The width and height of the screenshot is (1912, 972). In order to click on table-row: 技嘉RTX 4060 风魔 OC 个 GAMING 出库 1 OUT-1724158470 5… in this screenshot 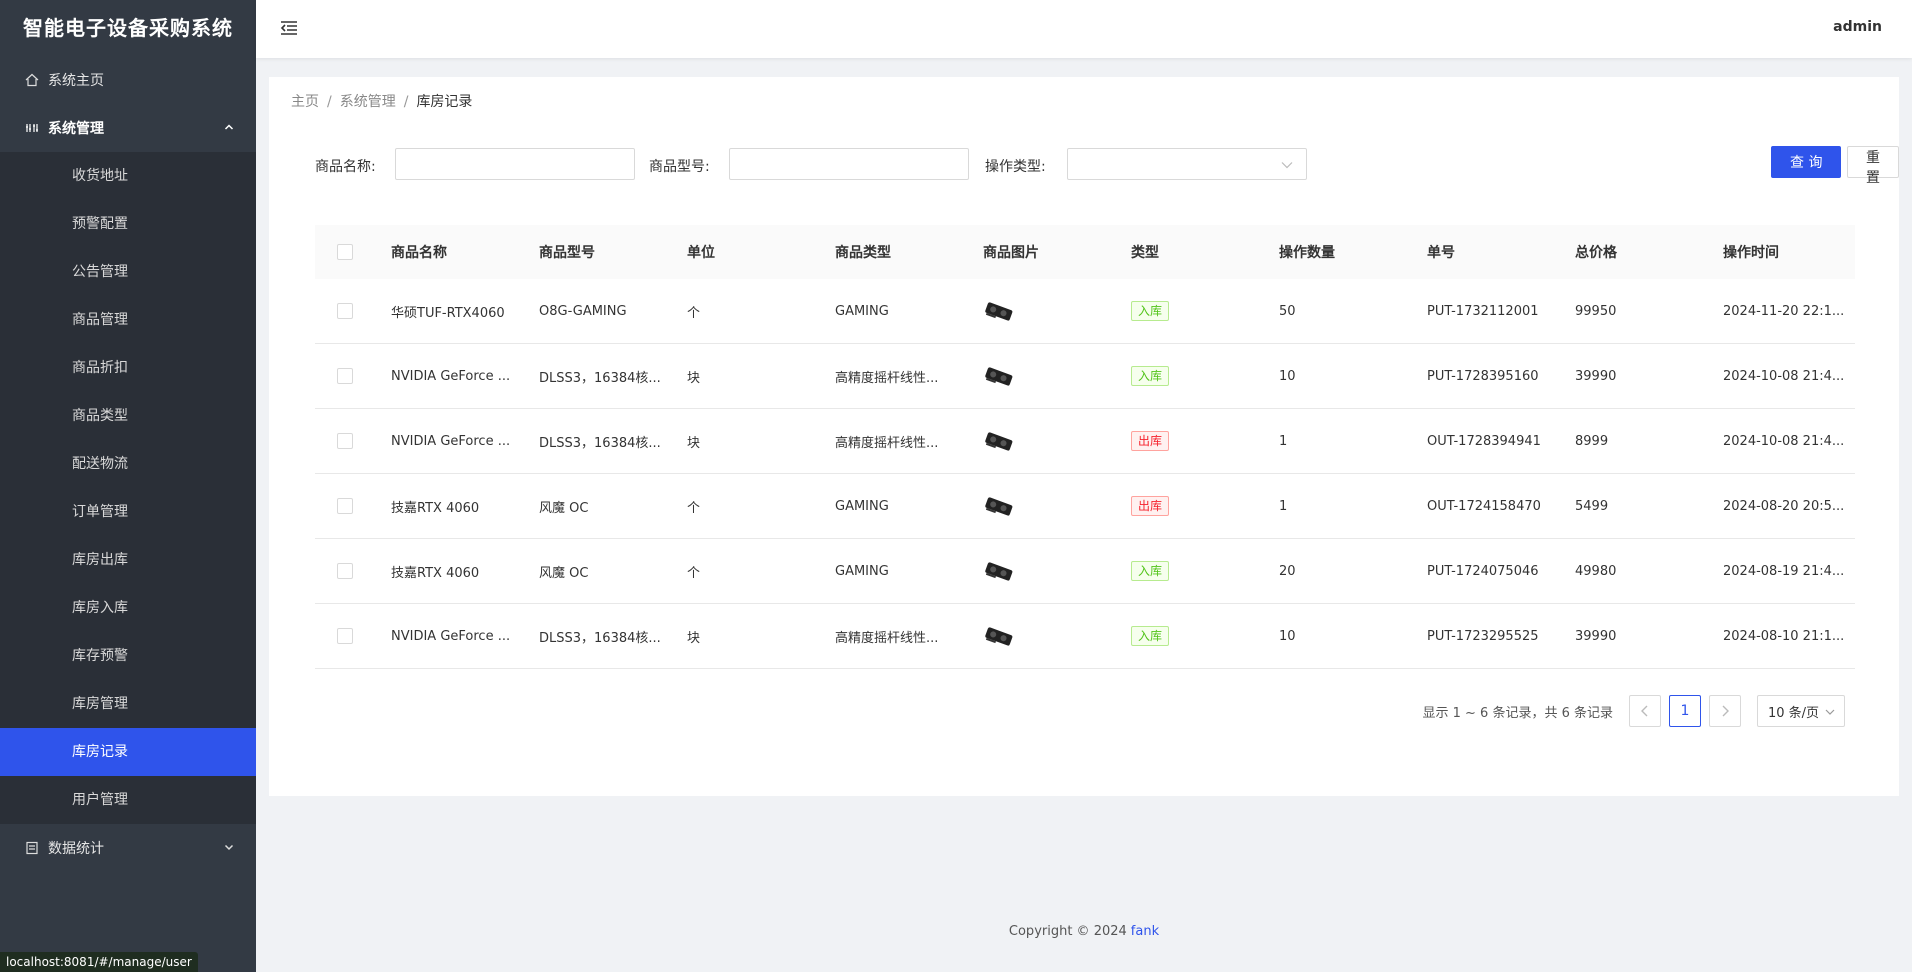, I will do `click(1085, 506)`.